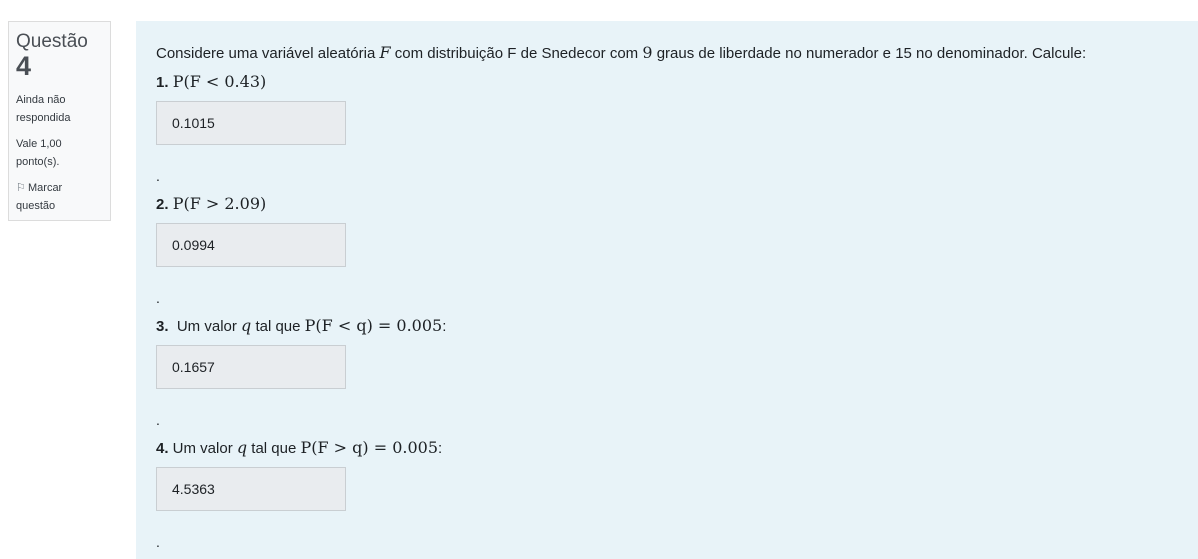  I want to click on subquestion-number: 4., so click(162, 448).